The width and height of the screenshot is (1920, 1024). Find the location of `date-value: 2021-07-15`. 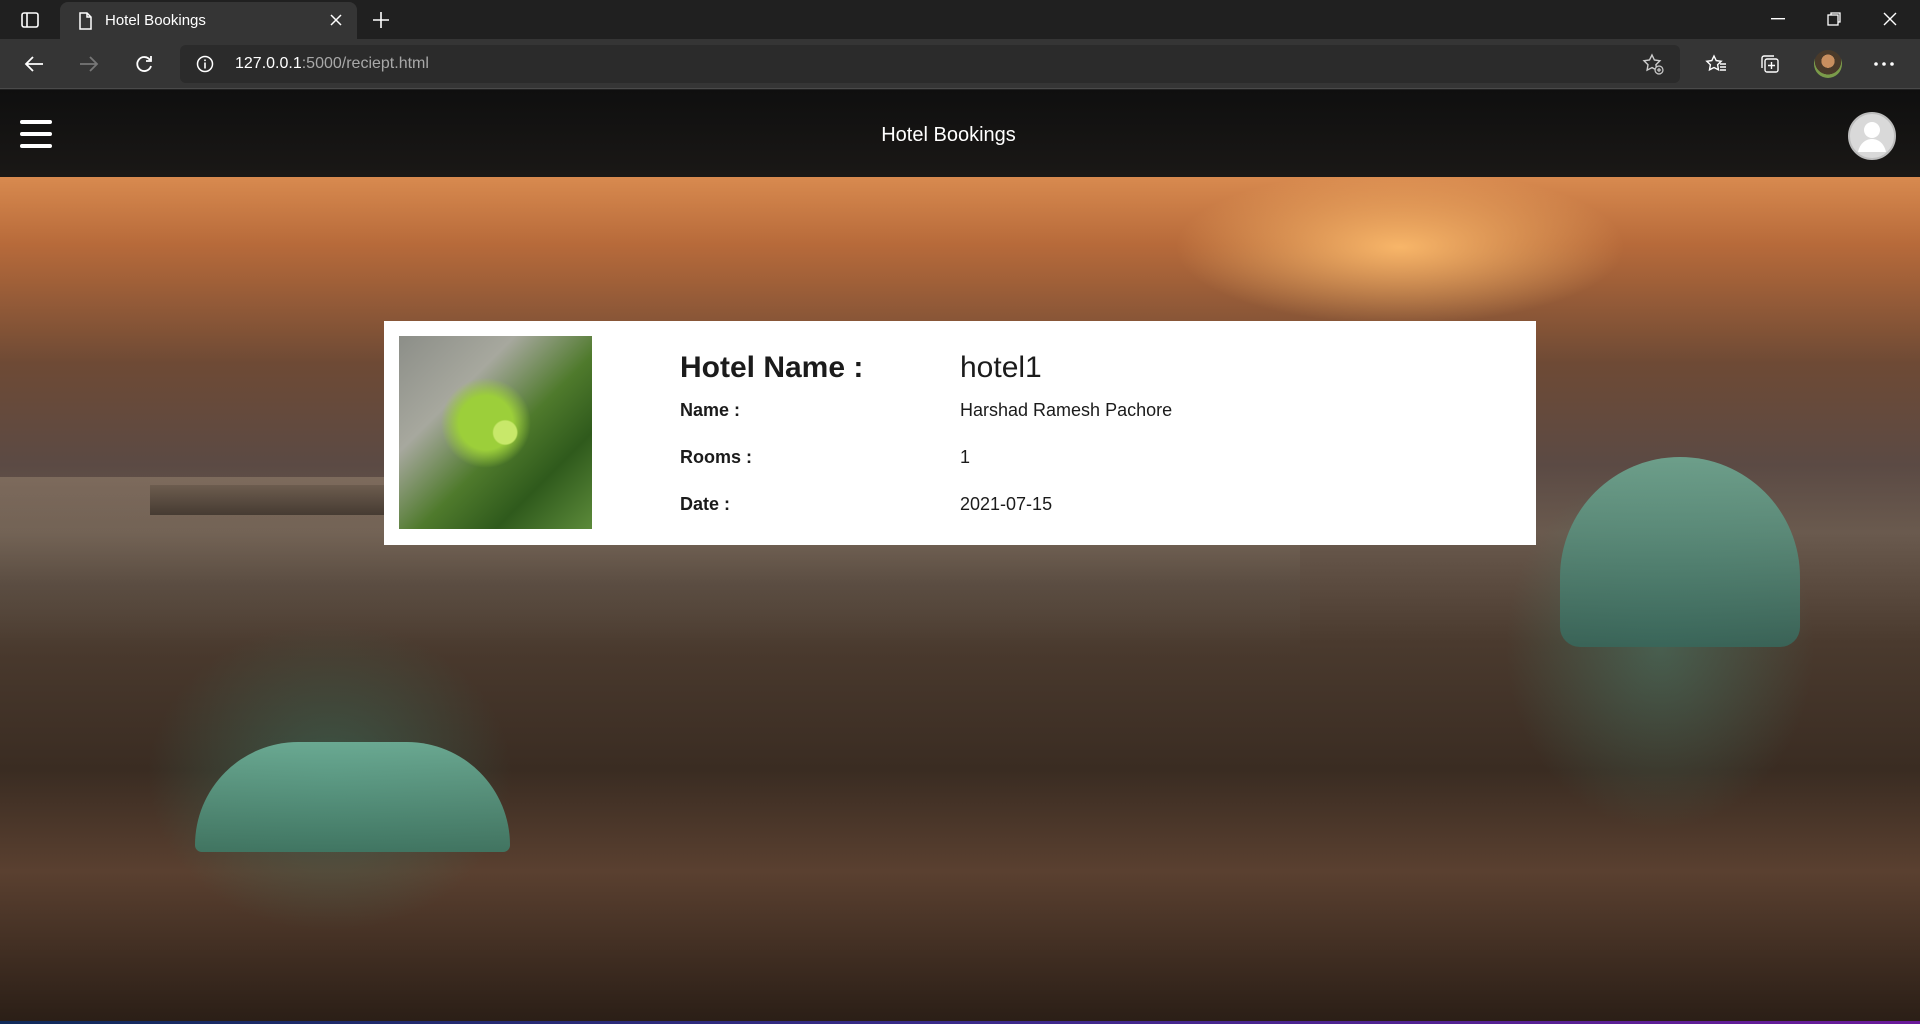

date-value: 2021-07-15 is located at coordinates (1006, 504).